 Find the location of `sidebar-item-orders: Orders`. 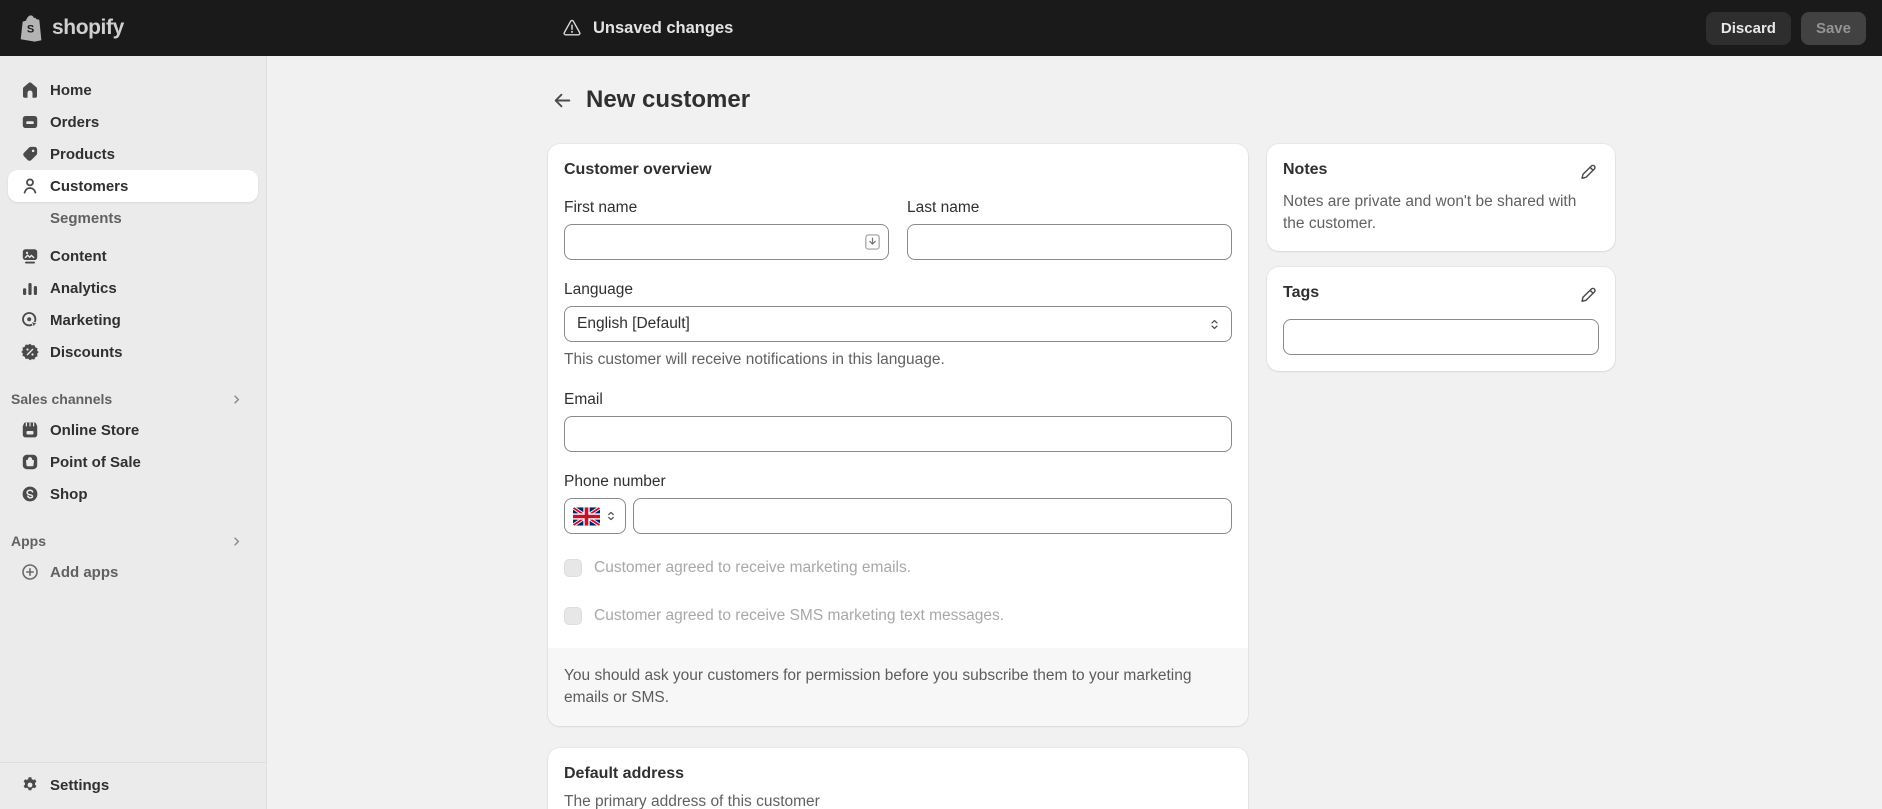

sidebar-item-orders: Orders is located at coordinates (133, 122).